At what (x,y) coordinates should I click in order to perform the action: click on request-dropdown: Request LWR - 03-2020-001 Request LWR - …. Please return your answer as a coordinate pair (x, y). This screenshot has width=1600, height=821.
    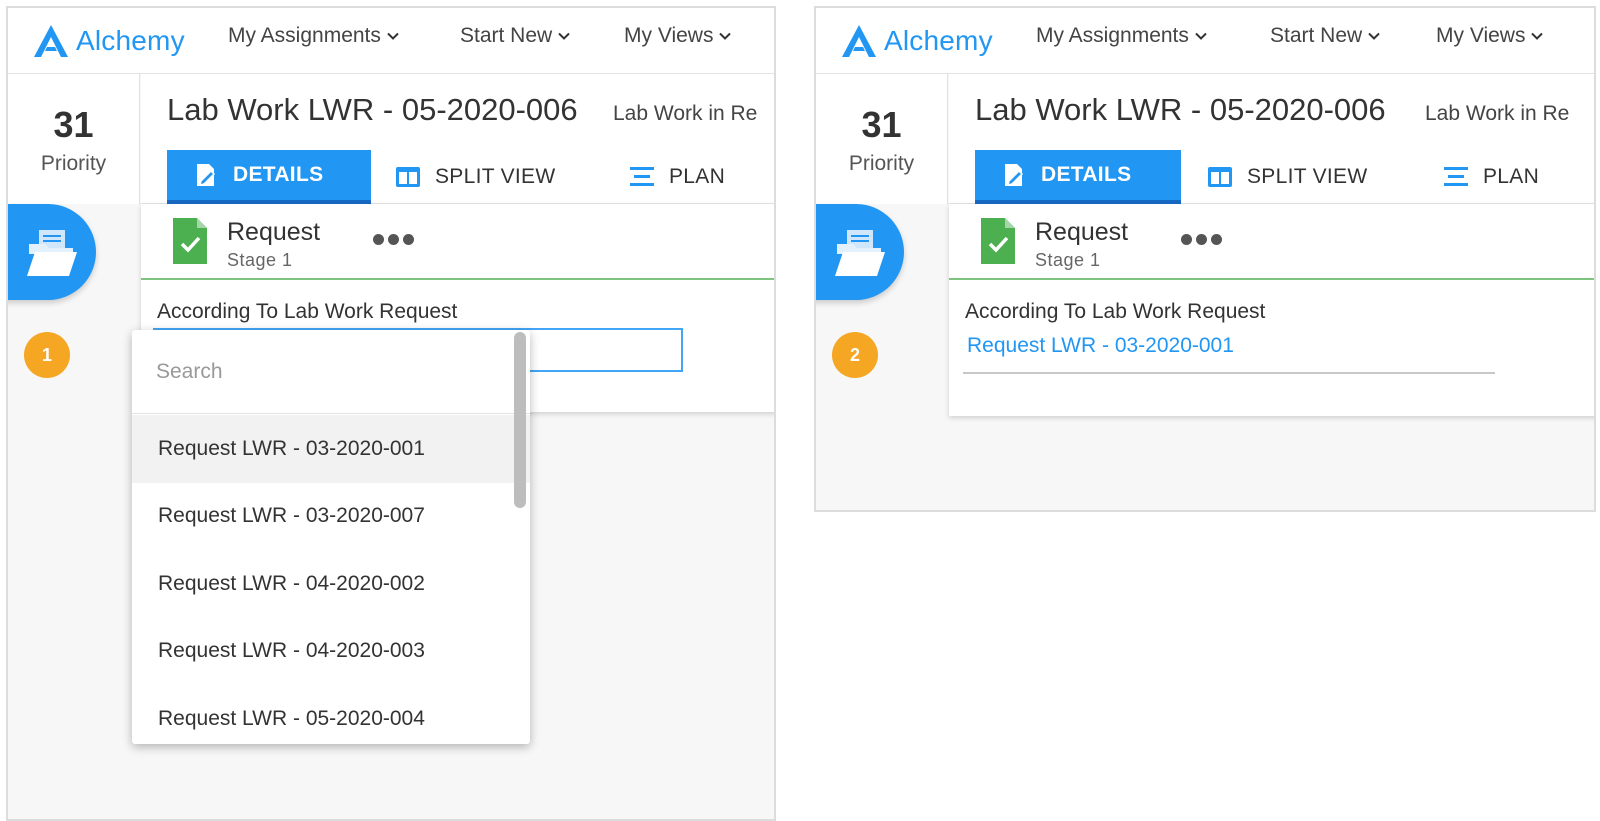
    Looking at the image, I should click on (331, 537).